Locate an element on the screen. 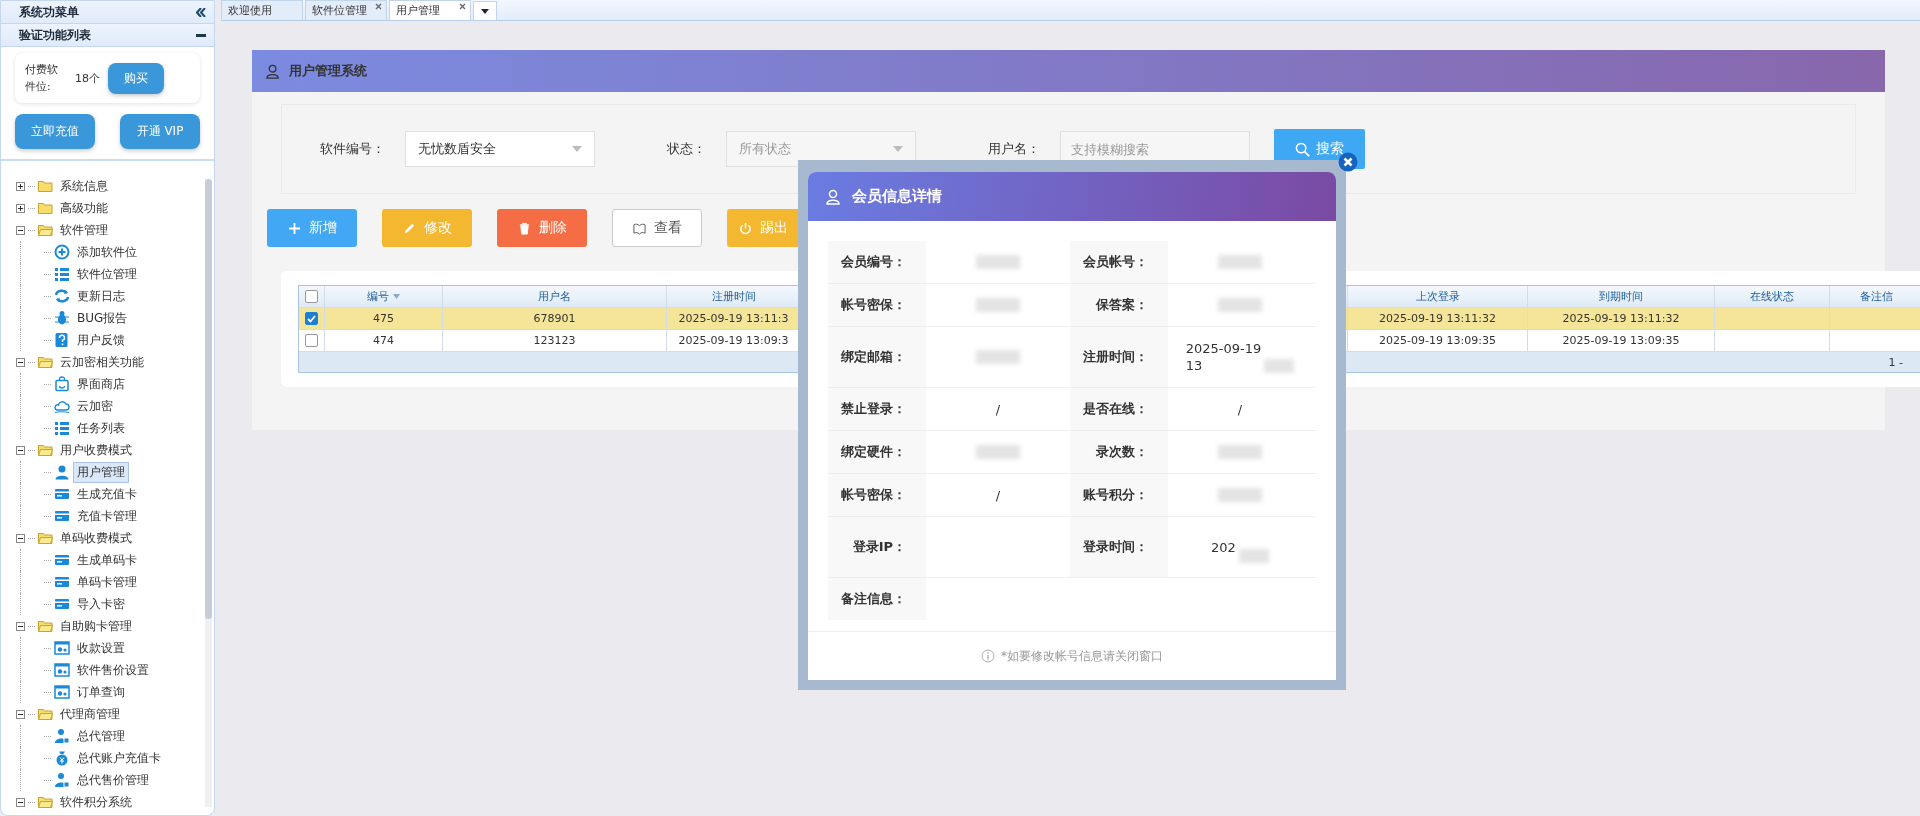  dialog-title: 会员信息详情 is located at coordinates (897, 196).